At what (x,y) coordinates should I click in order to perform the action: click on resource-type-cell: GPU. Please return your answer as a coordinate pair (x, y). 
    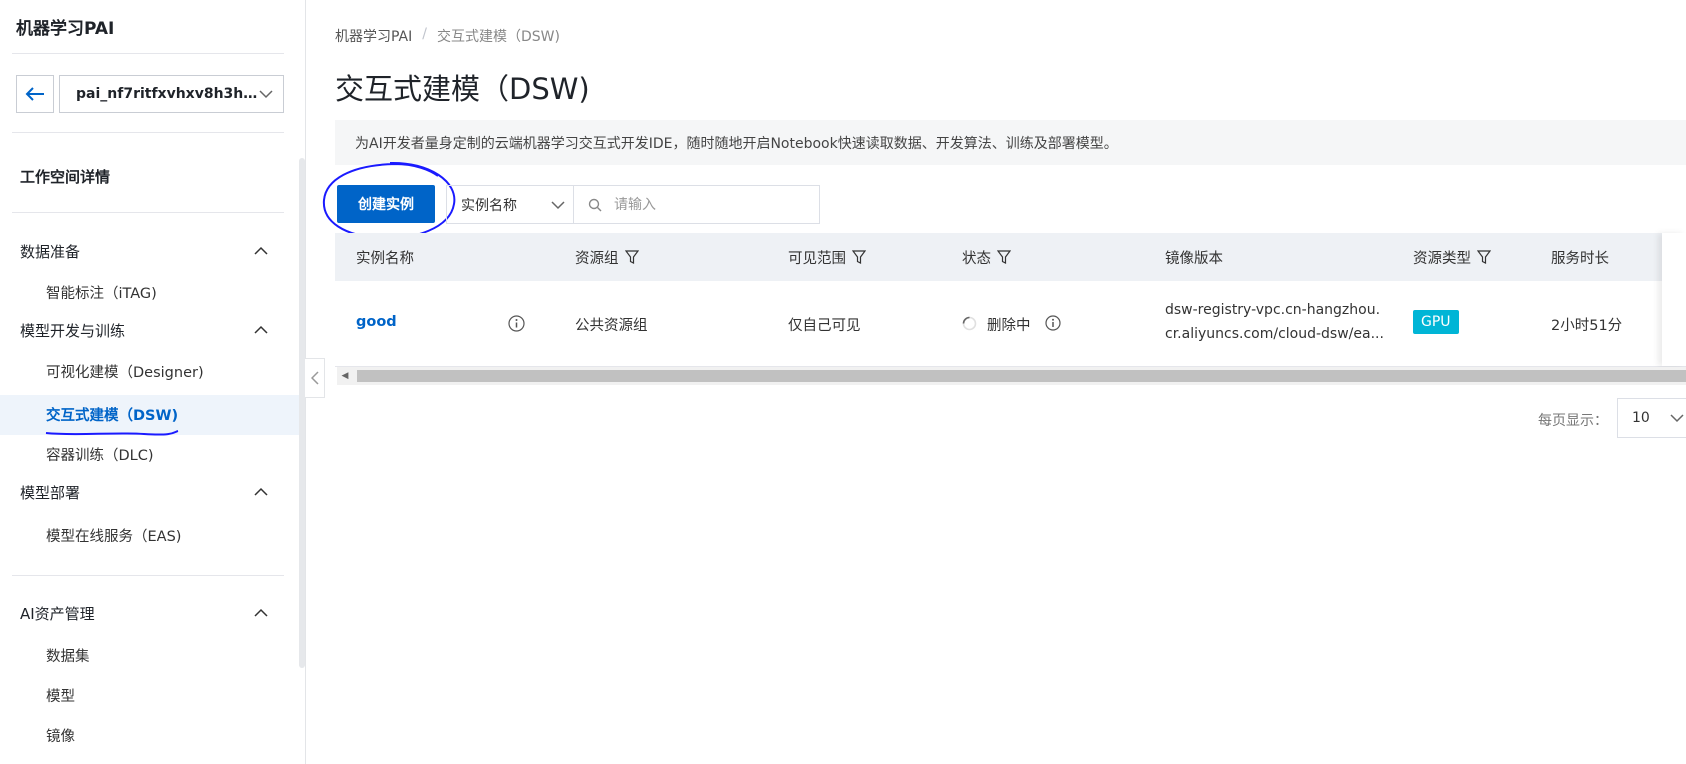
    Looking at the image, I should click on (1436, 322).